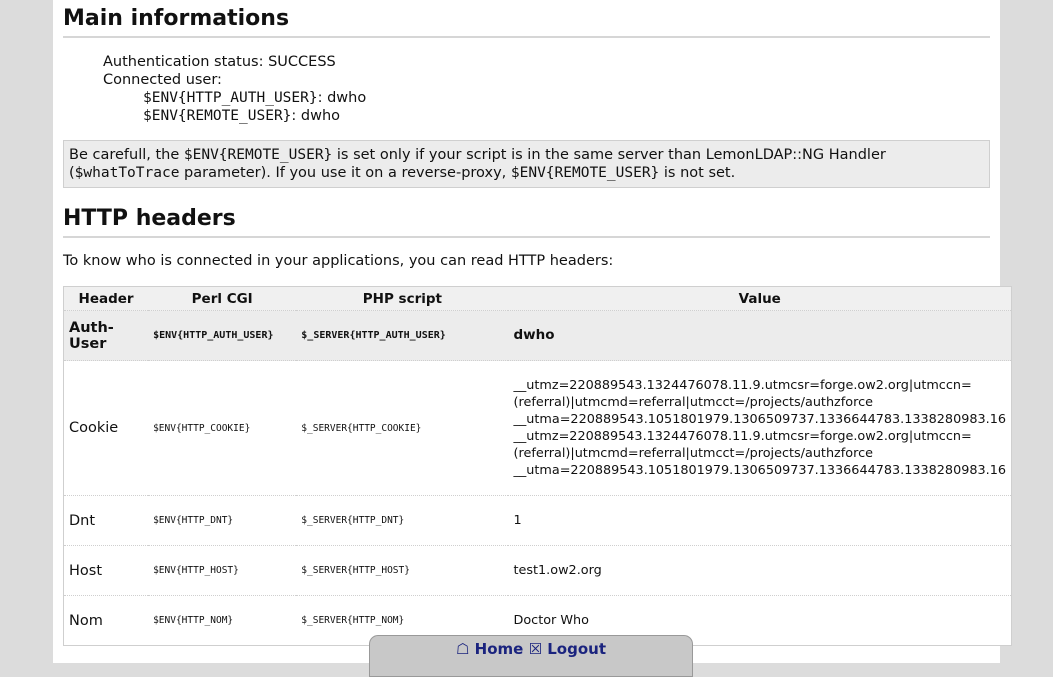  Describe the element at coordinates (106, 620) in the screenshot. I see `header-name: Nom` at that location.